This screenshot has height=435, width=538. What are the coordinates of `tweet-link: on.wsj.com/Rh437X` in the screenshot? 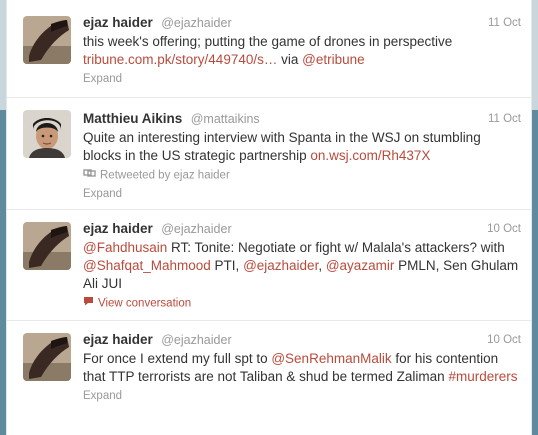 It's located at (370, 155).